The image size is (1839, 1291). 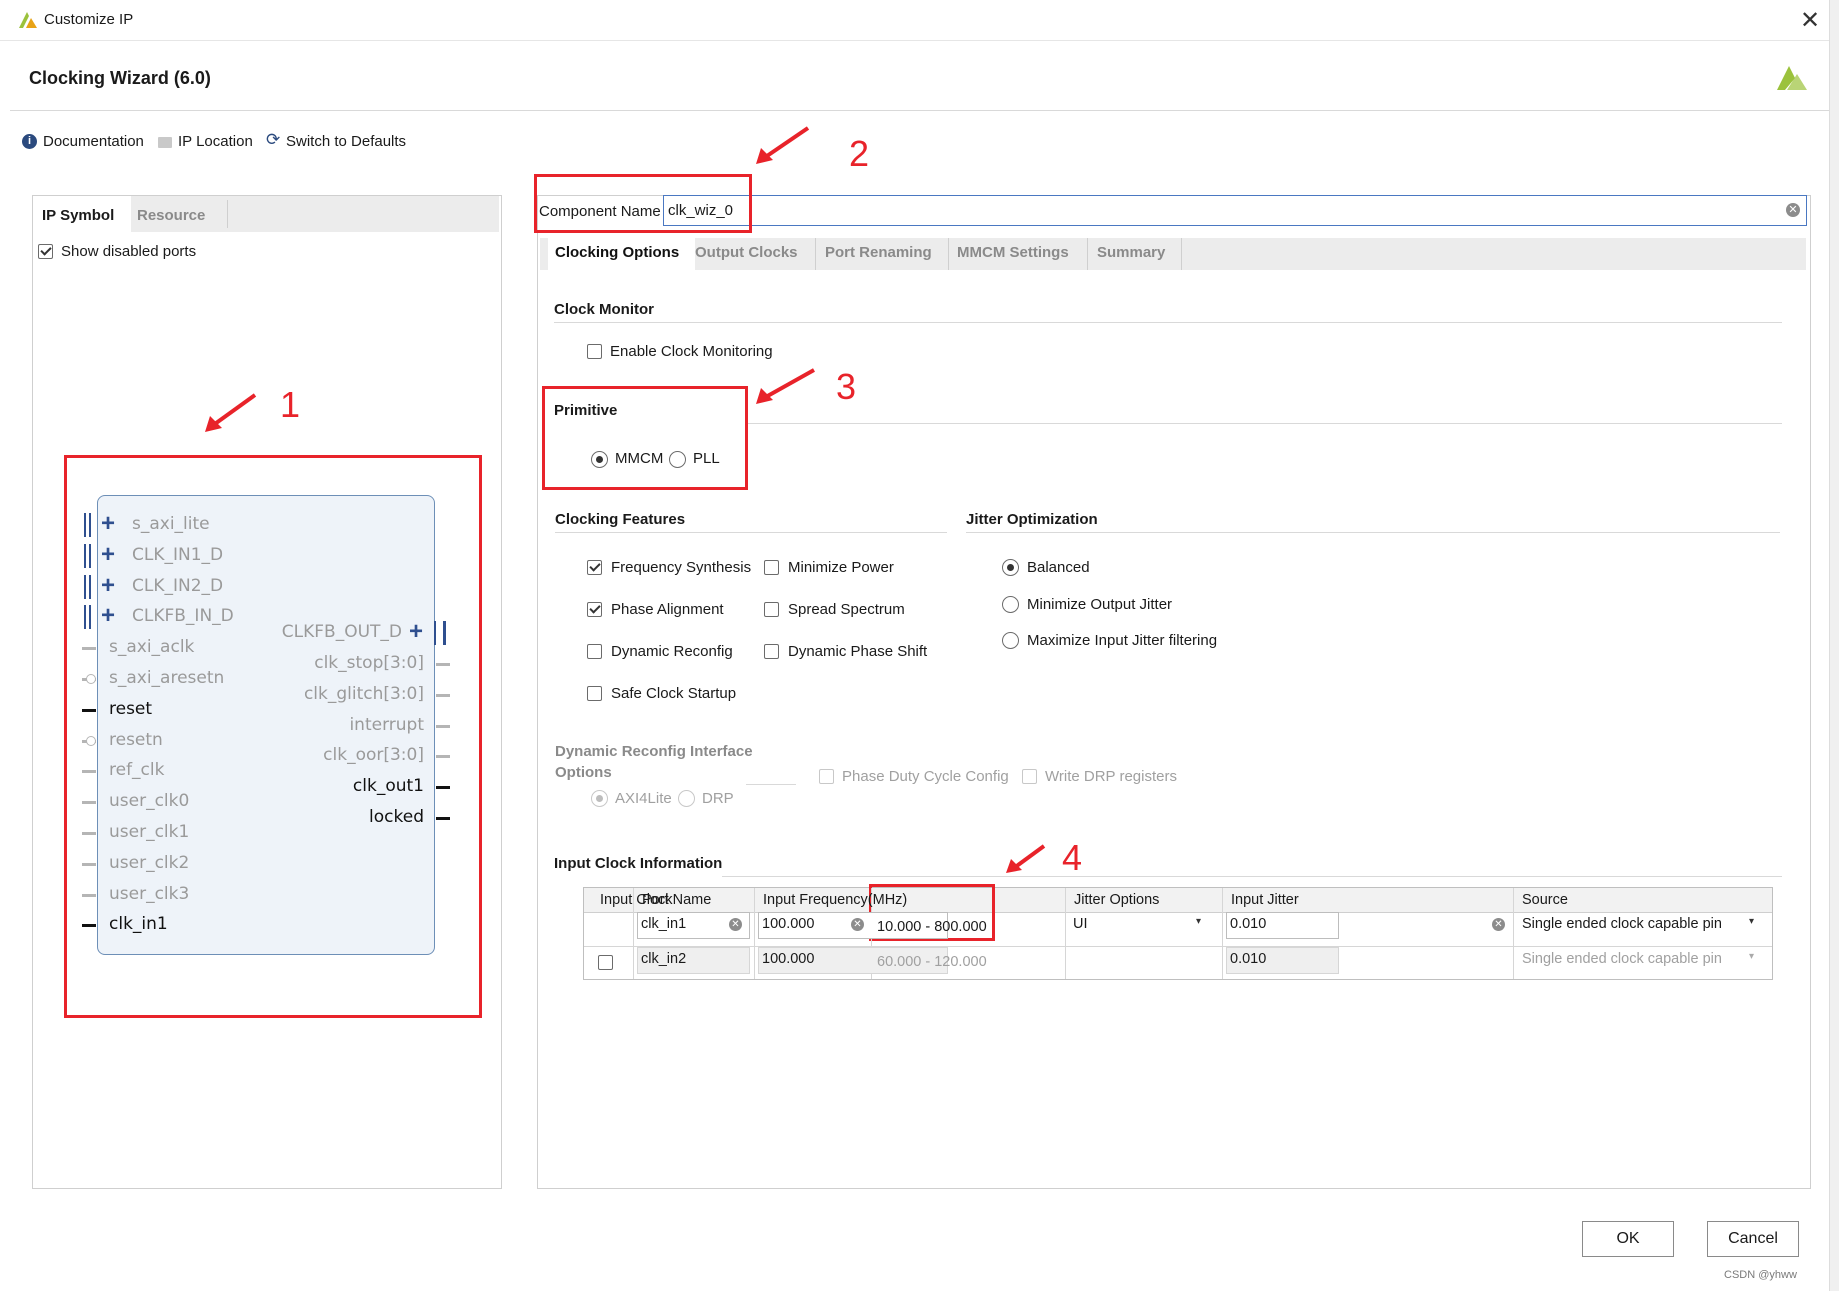 I want to click on show-disabled-ports-checkbox, so click(x=45, y=251).